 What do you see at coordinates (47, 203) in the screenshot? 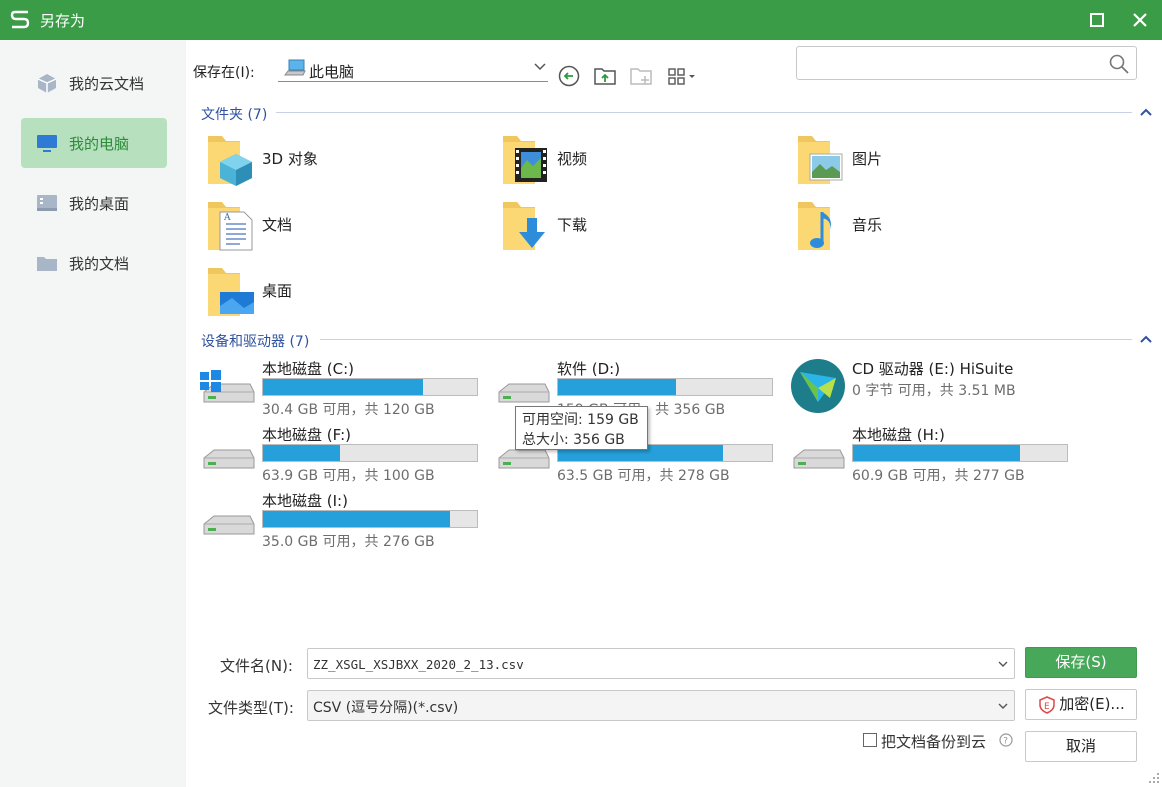
I see `desktop-icon` at bounding box center [47, 203].